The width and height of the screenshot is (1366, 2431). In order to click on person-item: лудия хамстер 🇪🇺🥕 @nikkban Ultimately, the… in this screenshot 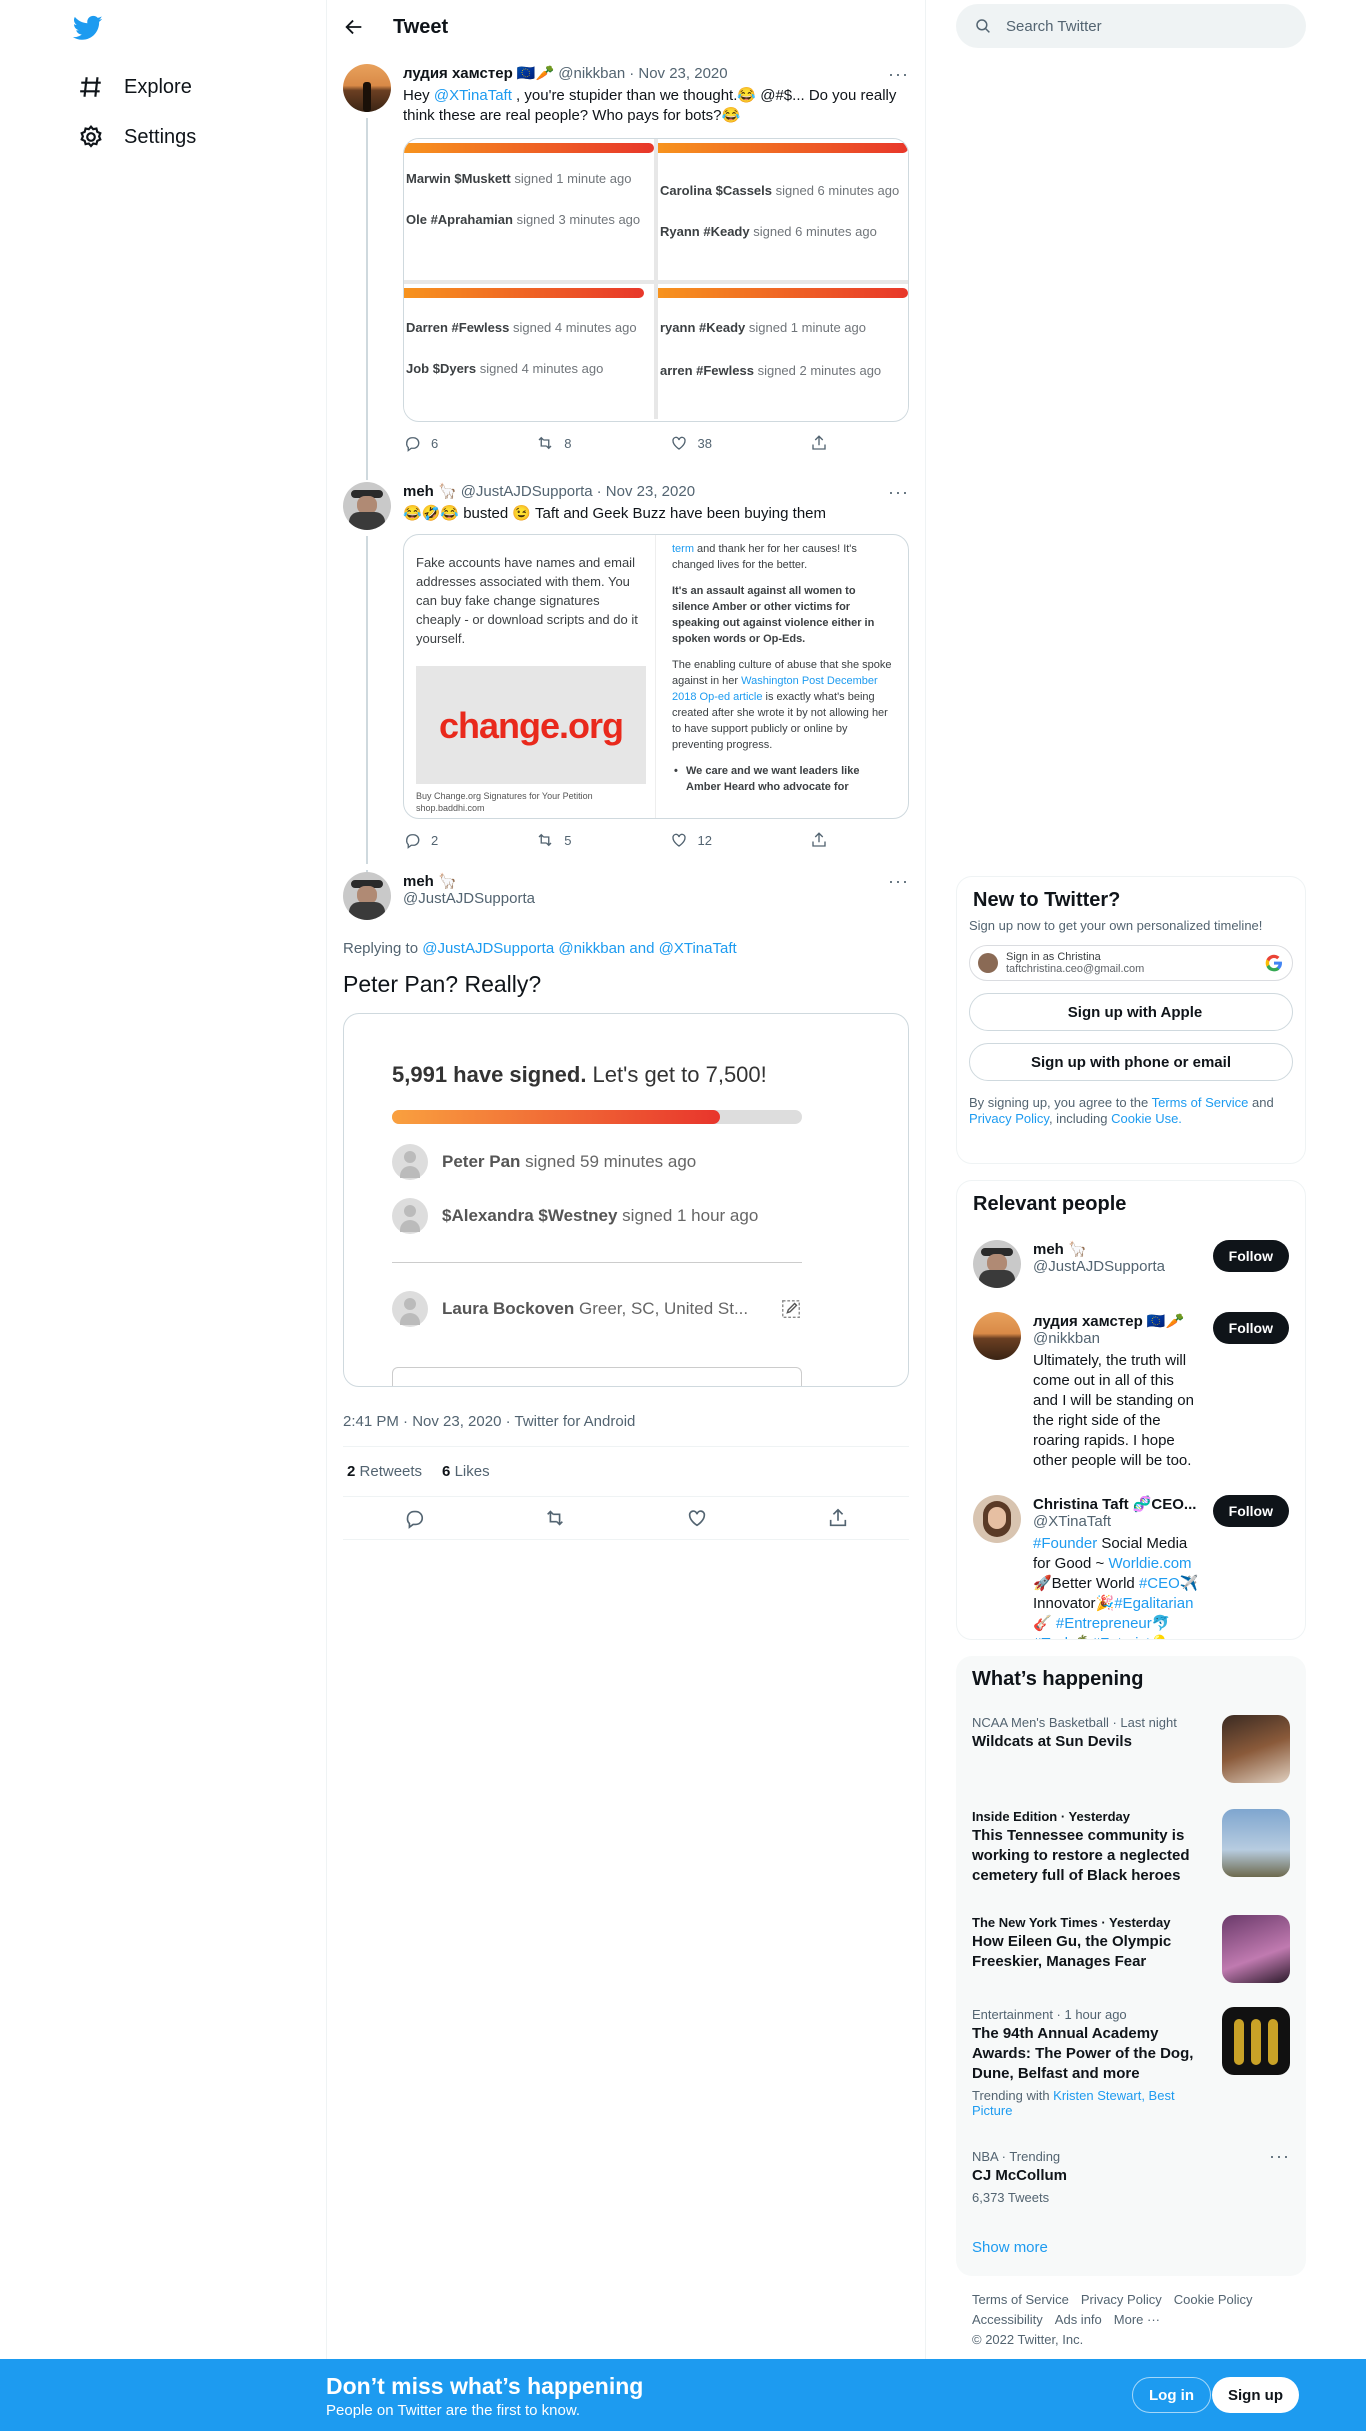, I will do `click(1131, 1391)`.